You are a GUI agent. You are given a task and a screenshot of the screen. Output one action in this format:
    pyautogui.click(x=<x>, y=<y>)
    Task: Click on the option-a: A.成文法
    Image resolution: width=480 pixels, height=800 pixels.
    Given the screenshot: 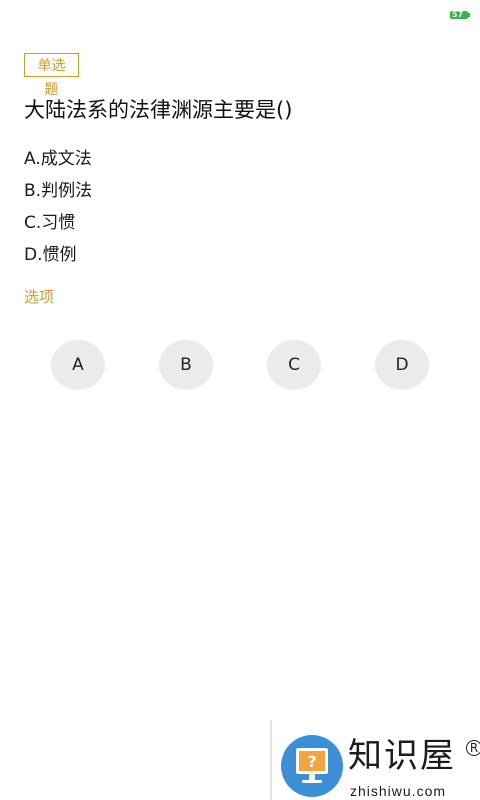 What is the action you would take?
    pyautogui.click(x=58, y=159)
    